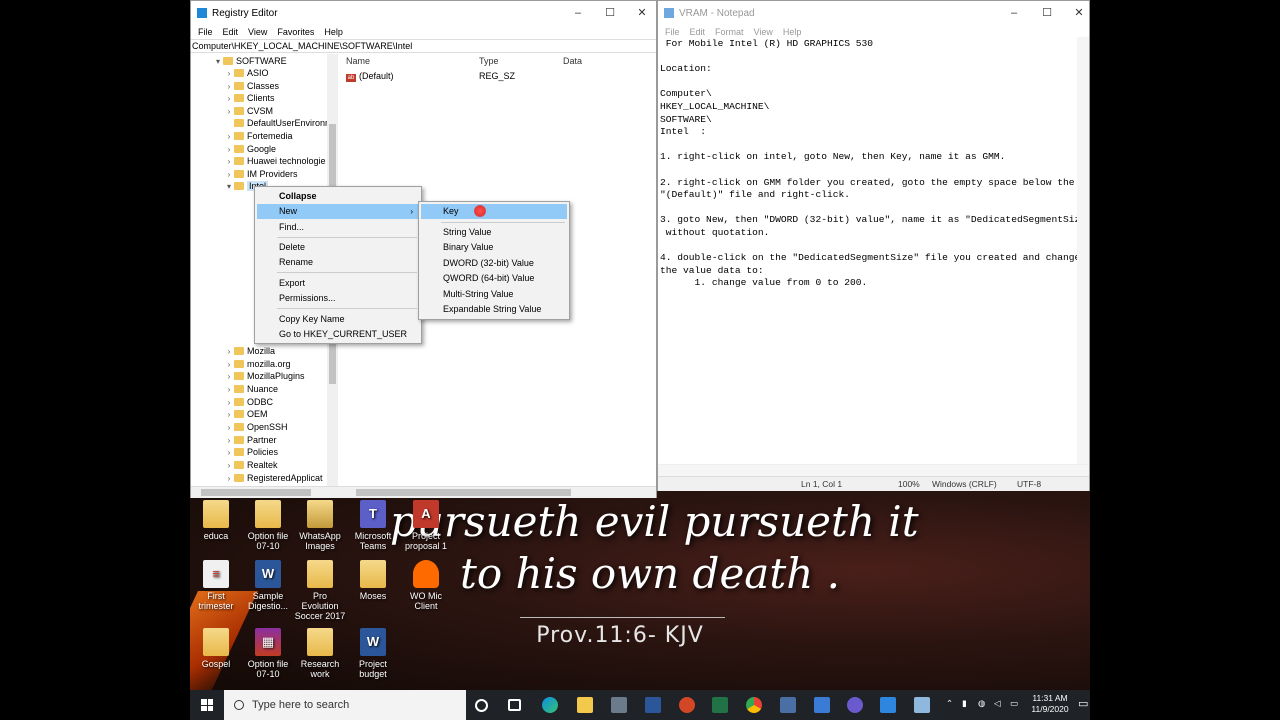 The height and width of the screenshot is (720, 1280). What do you see at coordinates (250, 440) in the screenshot?
I see `tree-item-partner: › Partner` at bounding box center [250, 440].